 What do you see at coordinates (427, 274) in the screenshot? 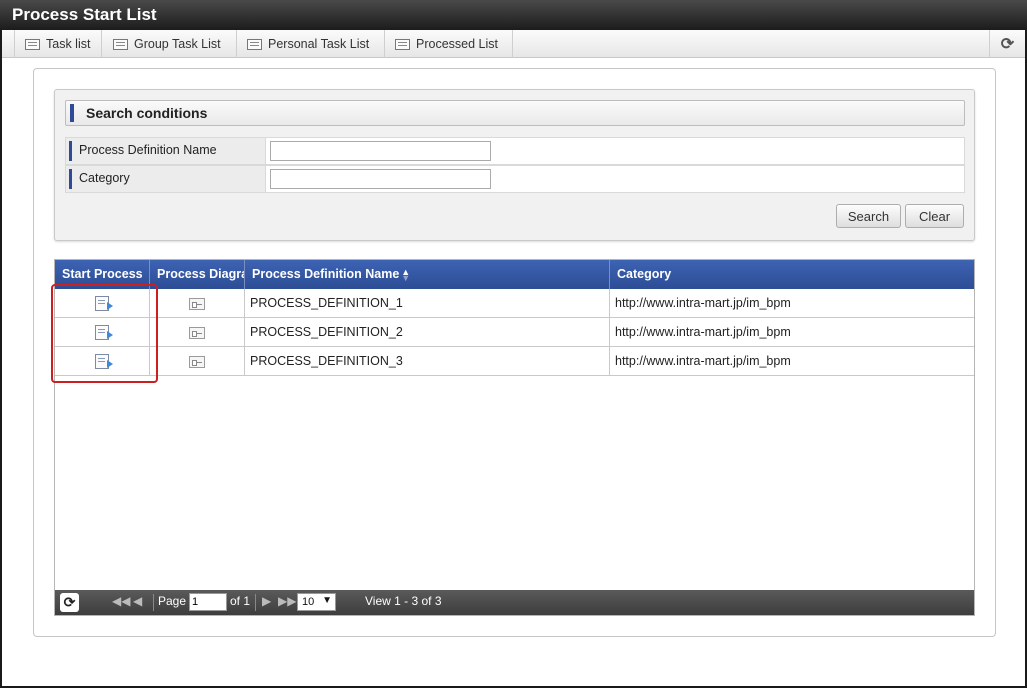
I see `column-header-process-definition-name: Process Definition Name ▲ ▼` at bounding box center [427, 274].